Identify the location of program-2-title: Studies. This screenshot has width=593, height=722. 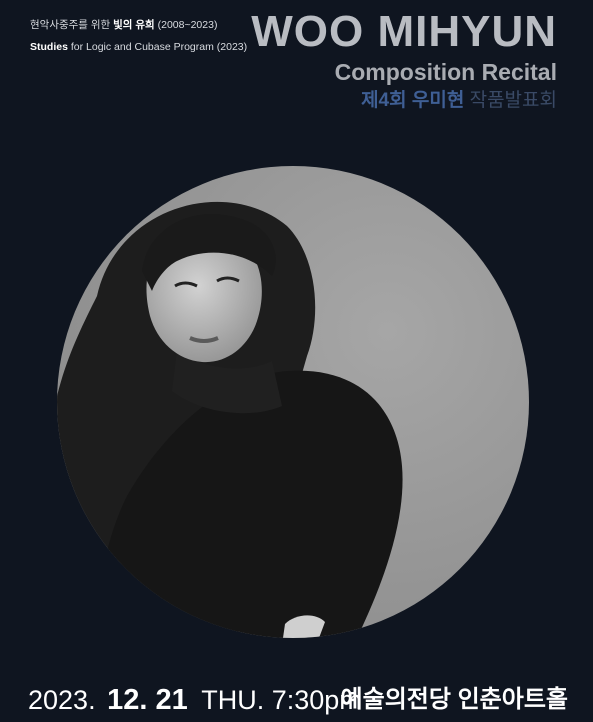
(49, 47).